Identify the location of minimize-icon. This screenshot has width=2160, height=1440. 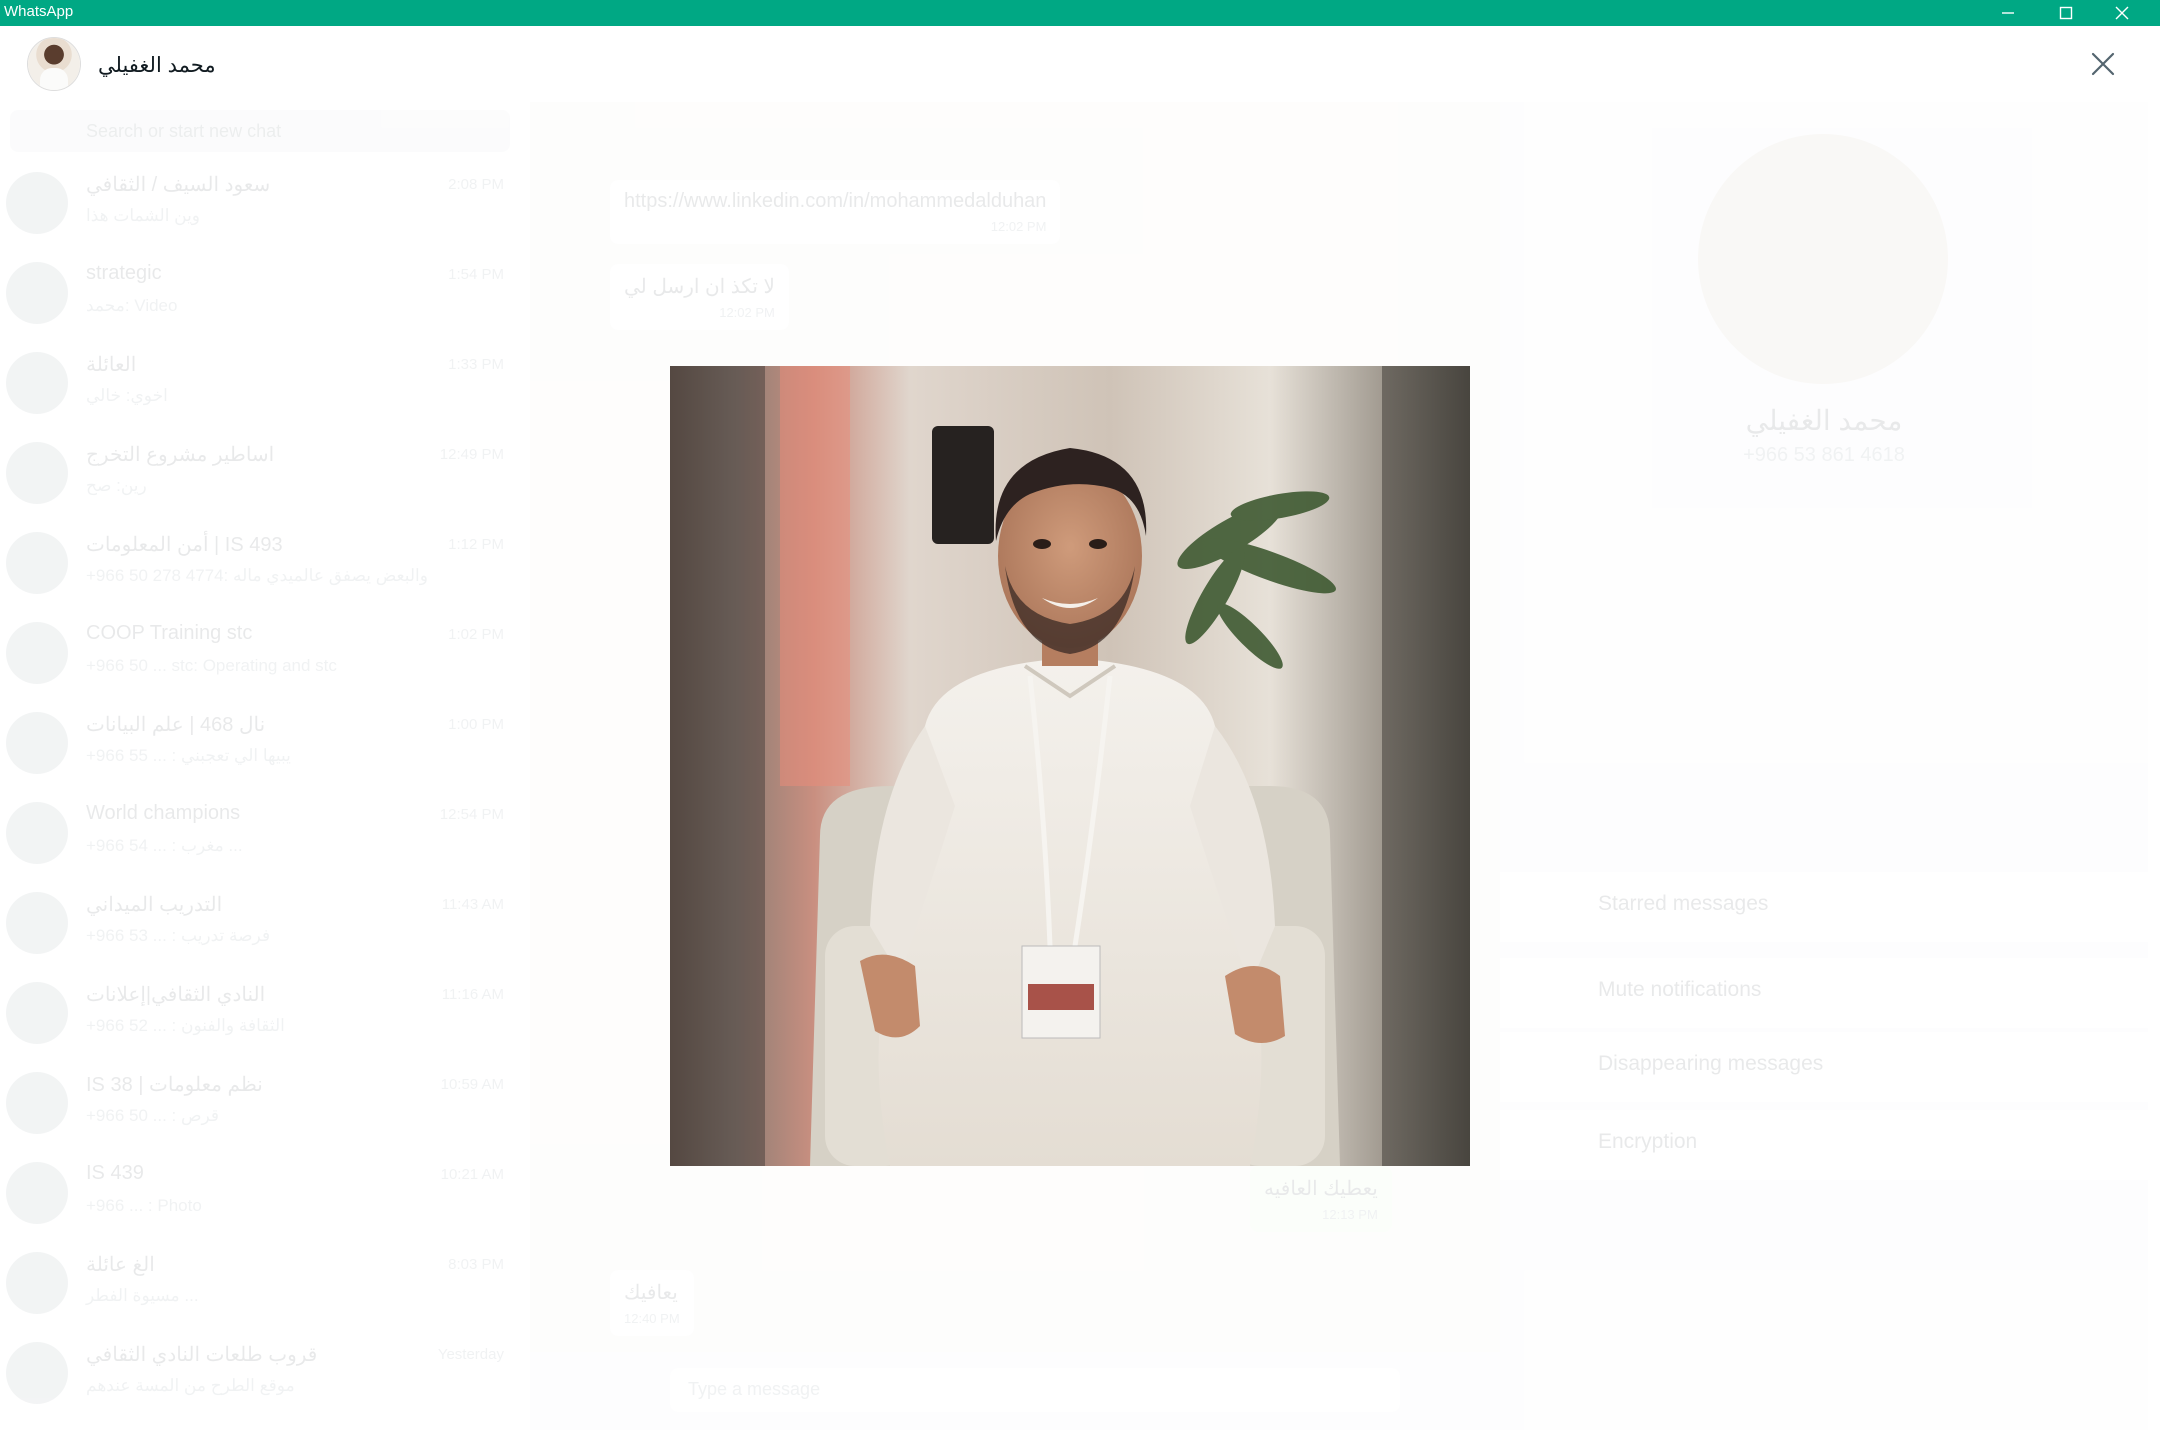
(2008, 13).